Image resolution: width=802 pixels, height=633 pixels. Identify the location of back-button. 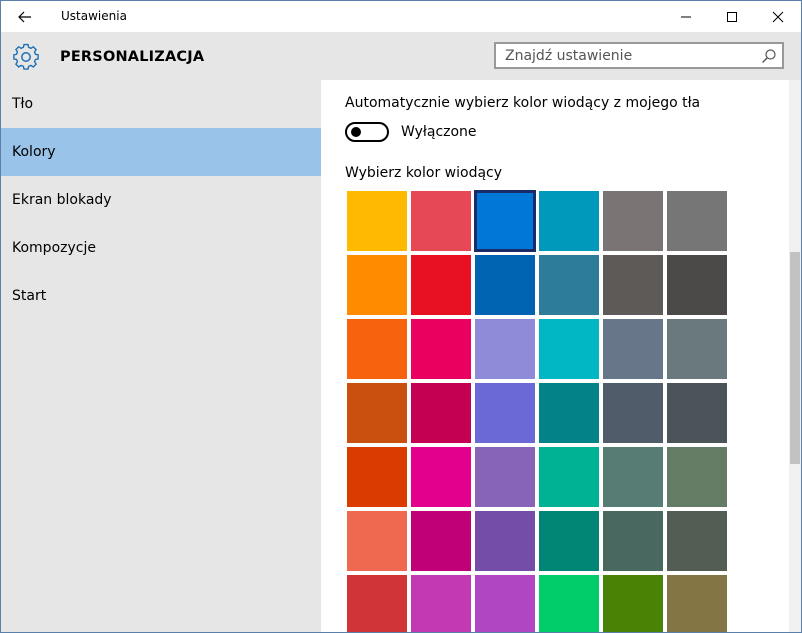
(25, 17).